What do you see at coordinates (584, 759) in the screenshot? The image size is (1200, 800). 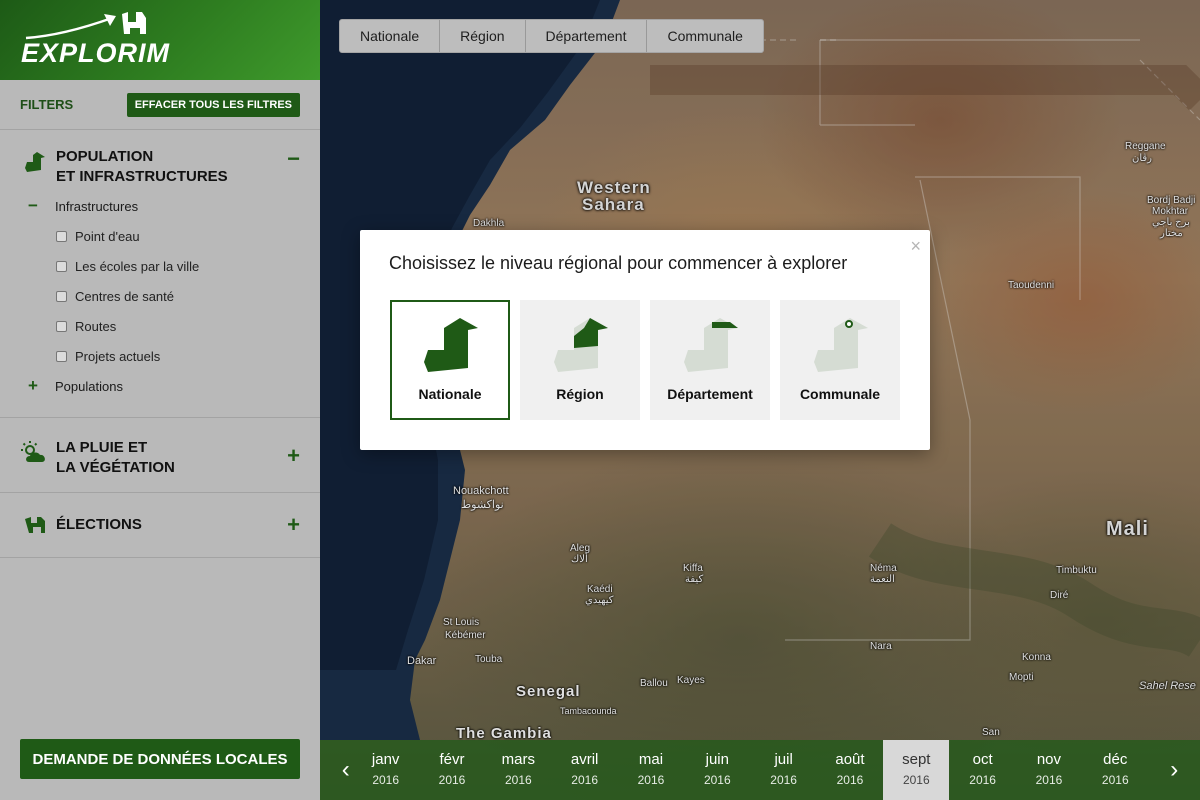 I see `month-label: avril` at bounding box center [584, 759].